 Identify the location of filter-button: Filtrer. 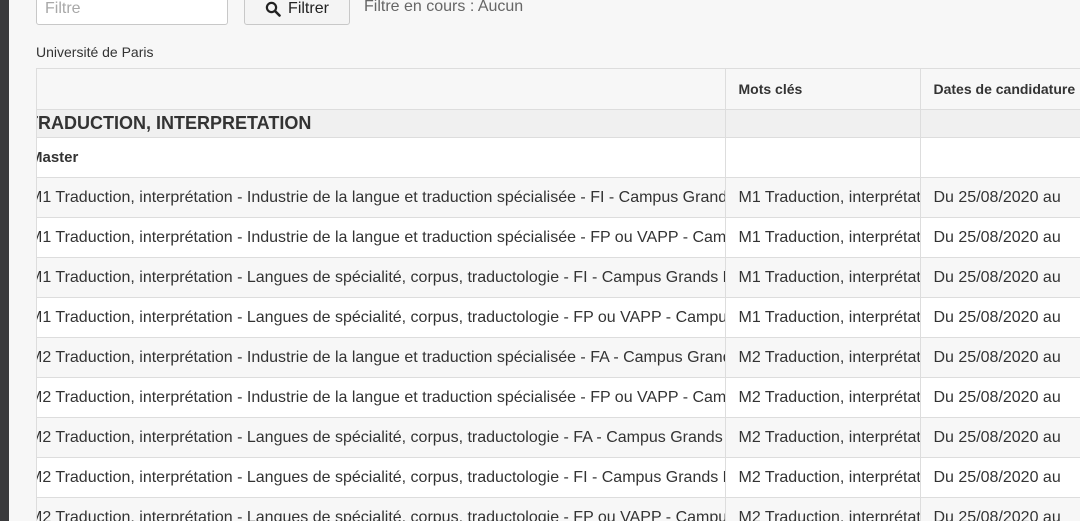
(297, 12).